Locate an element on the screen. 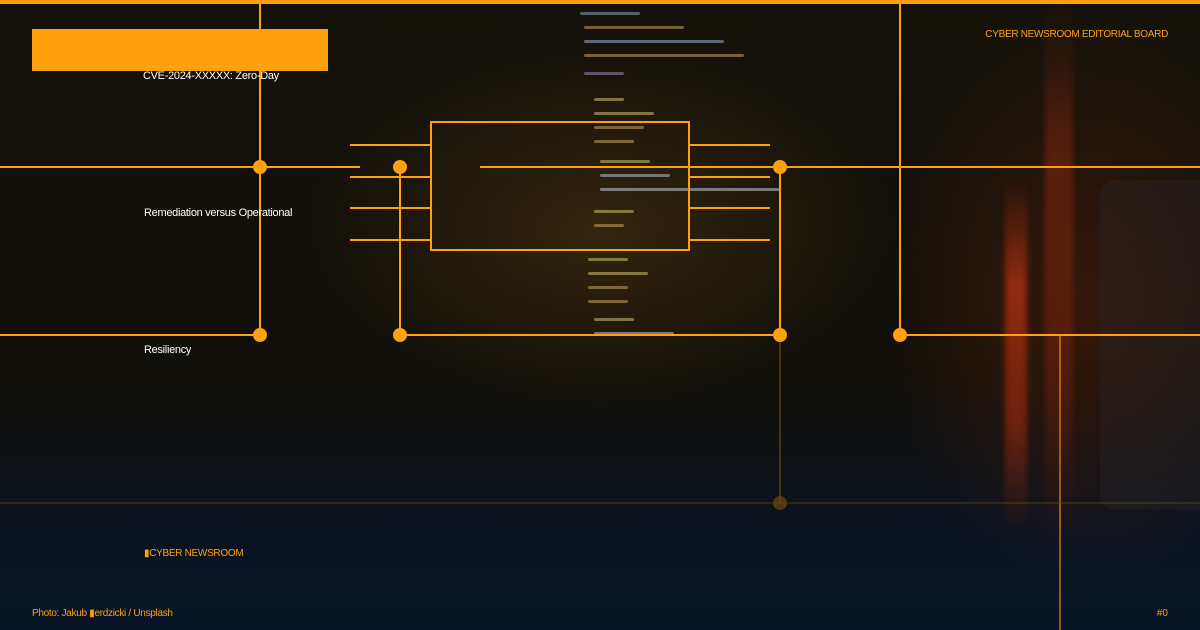 Image resolution: width=1200 pixels, height=630 pixels. topic-text: Remediation versus Operational is located at coordinates (218, 213).